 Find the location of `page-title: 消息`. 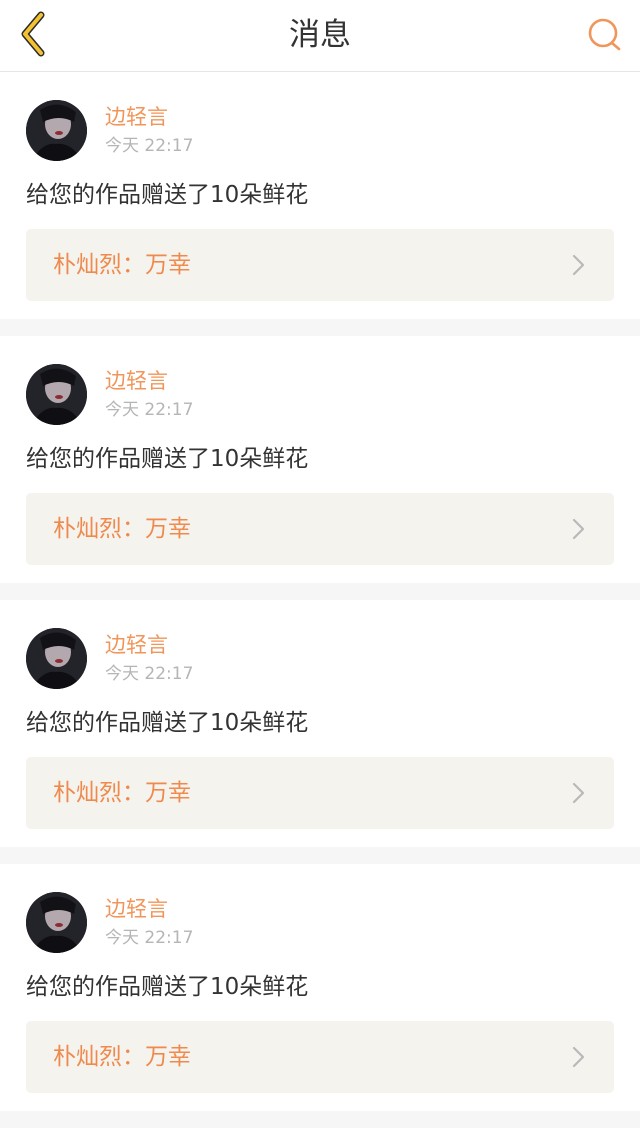

page-title: 消息 is located at coordinates (320, 35).